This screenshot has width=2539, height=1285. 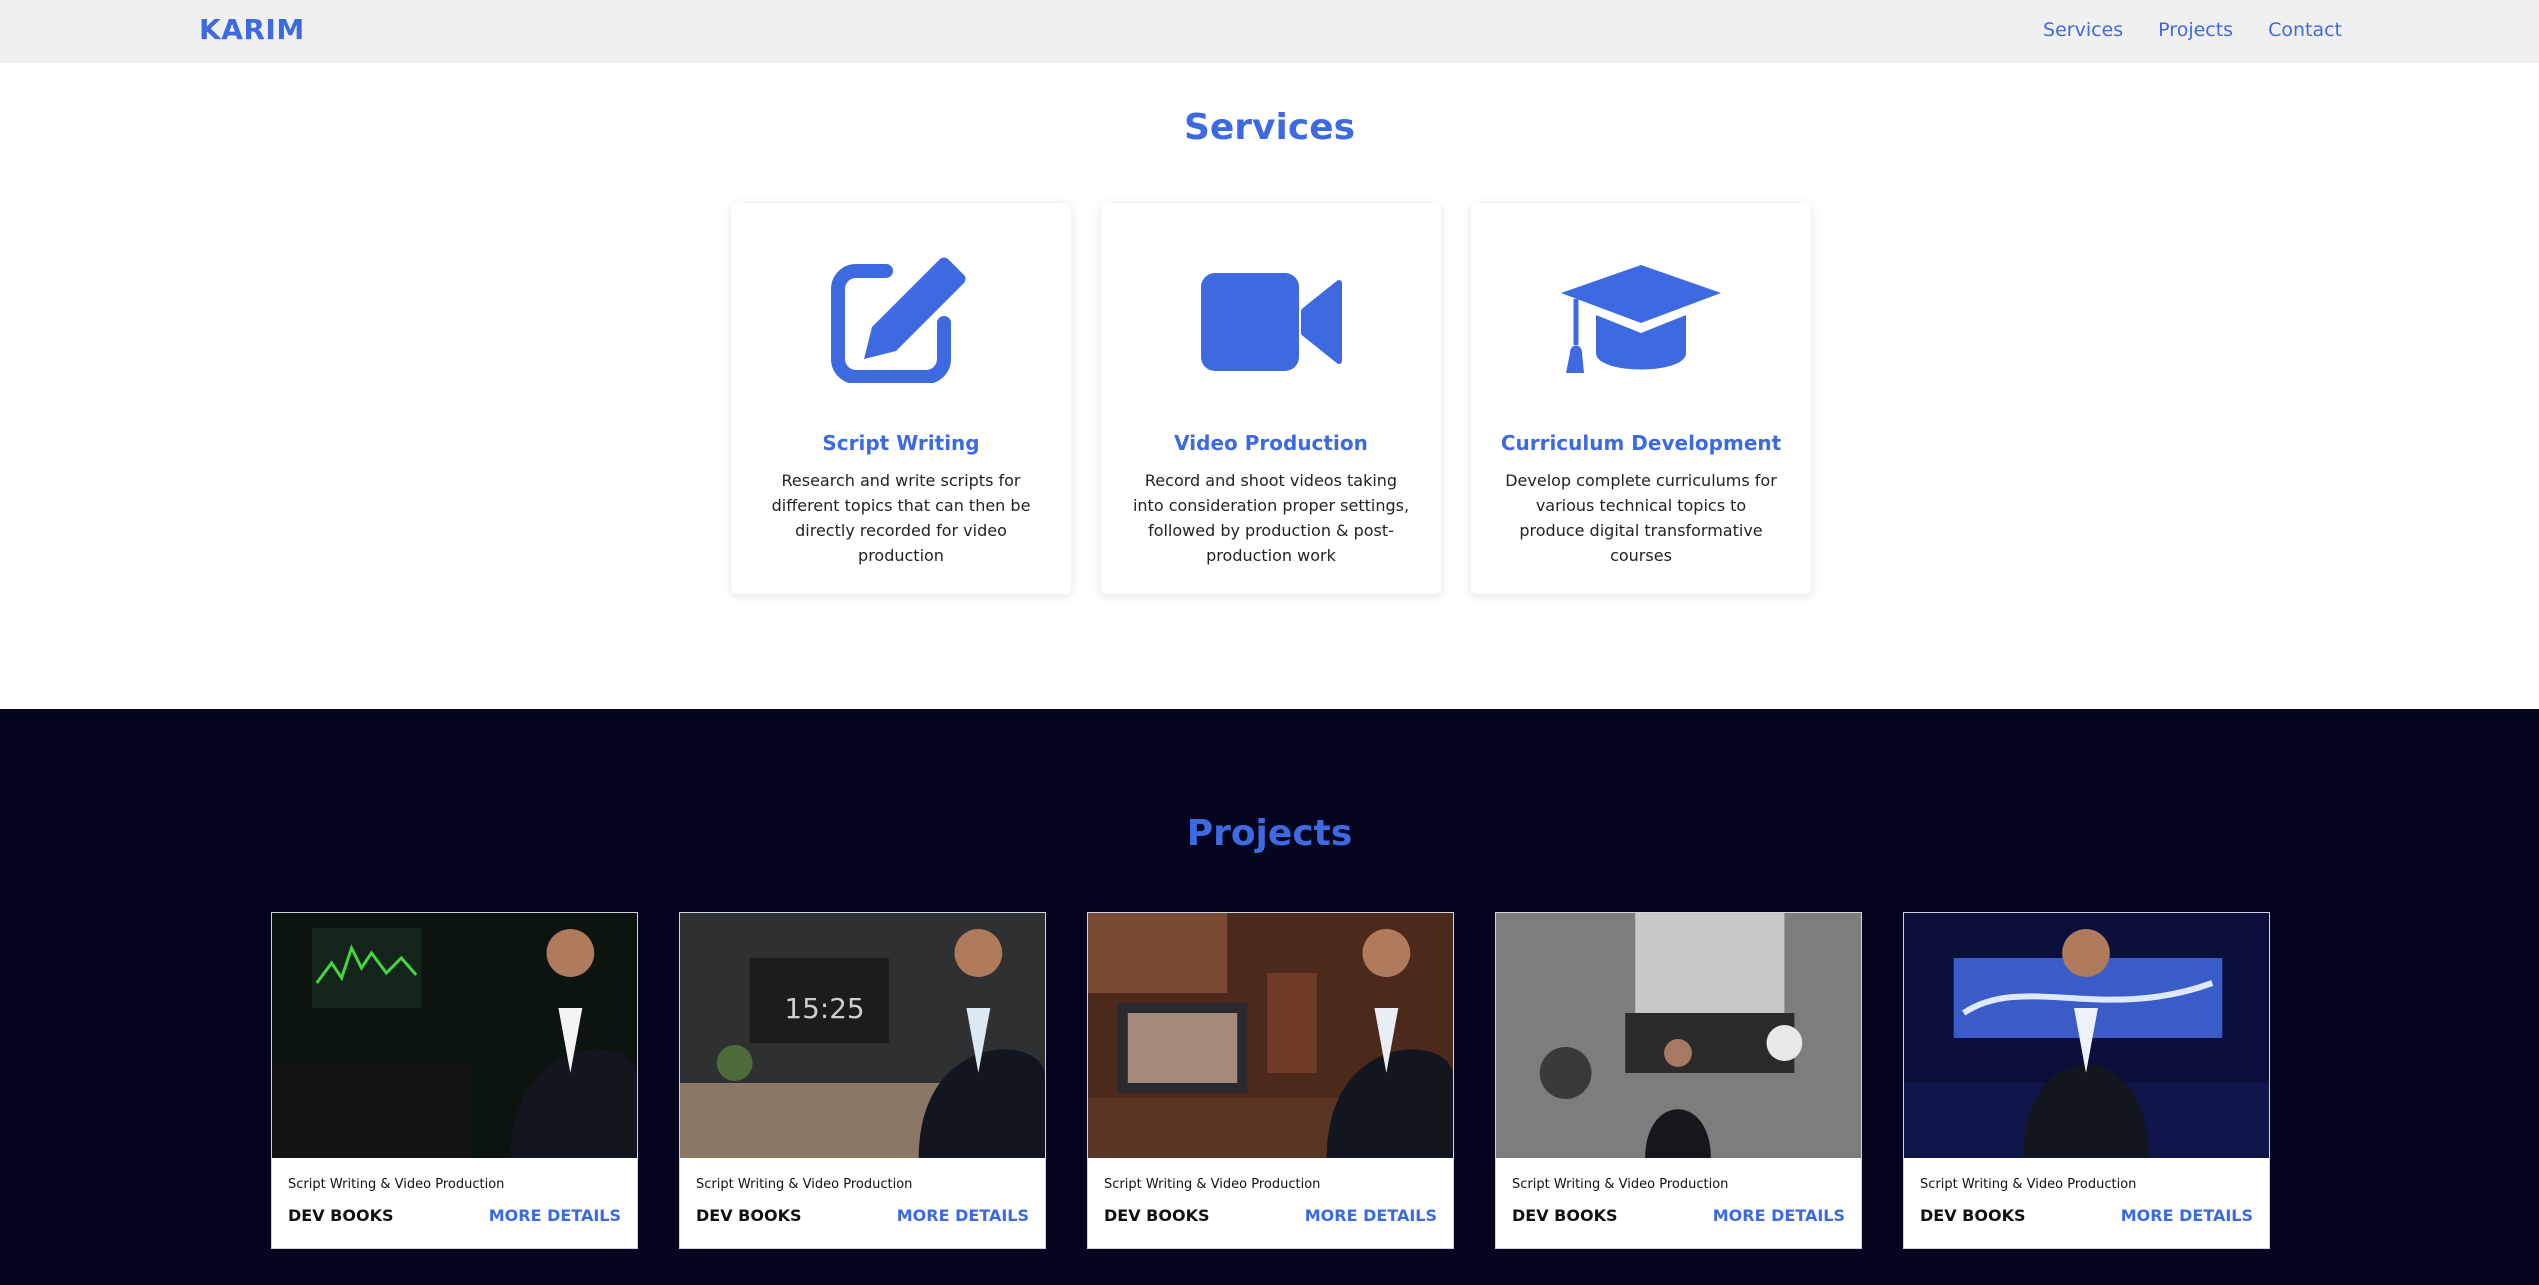 I want to click on nav-link-projects: Projects, so click(x=2195, y=30).